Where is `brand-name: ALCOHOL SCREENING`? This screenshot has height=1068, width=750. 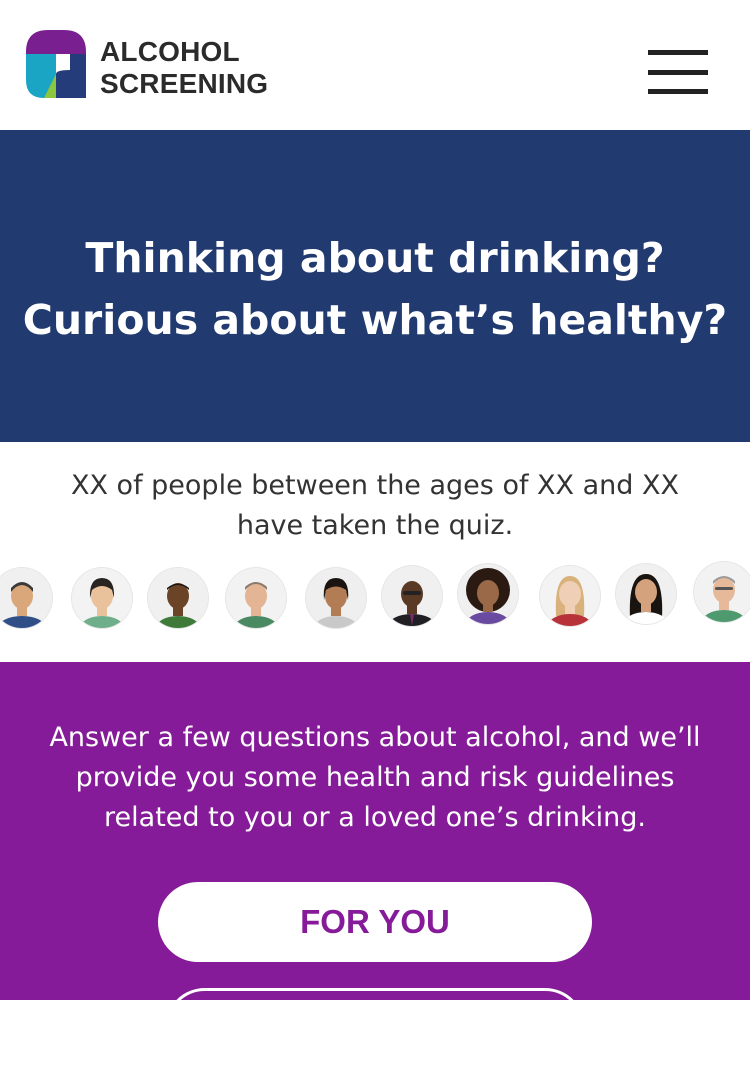
brand-name: ALCOHOL SCREENING is located at coordinates (184, 68).